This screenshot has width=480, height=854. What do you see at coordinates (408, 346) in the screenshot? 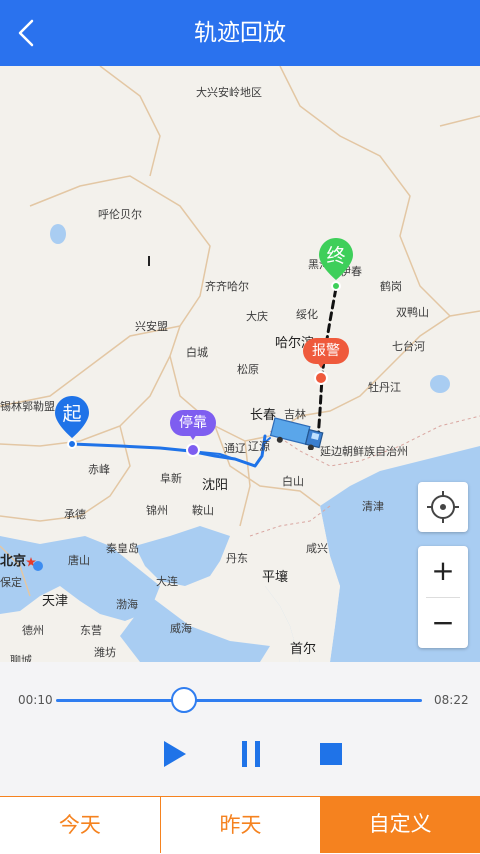
I see `map-label: 七台河` at bounding box center [408, 346].